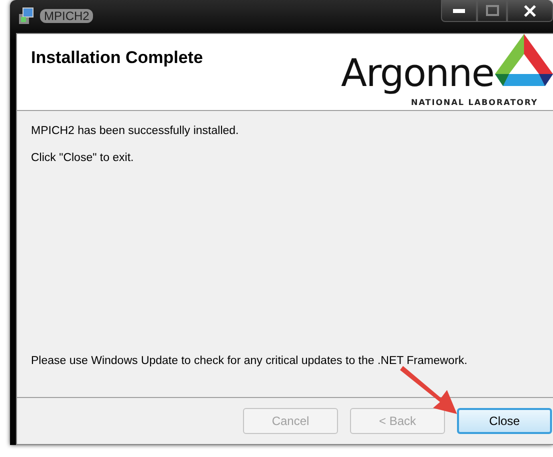 This screenshot has height=457, width=553. Describe the element at coordinates (474, 102) in the screenshot. I see `logo-subtitle: NATIONAL LABORATORY` at that location.